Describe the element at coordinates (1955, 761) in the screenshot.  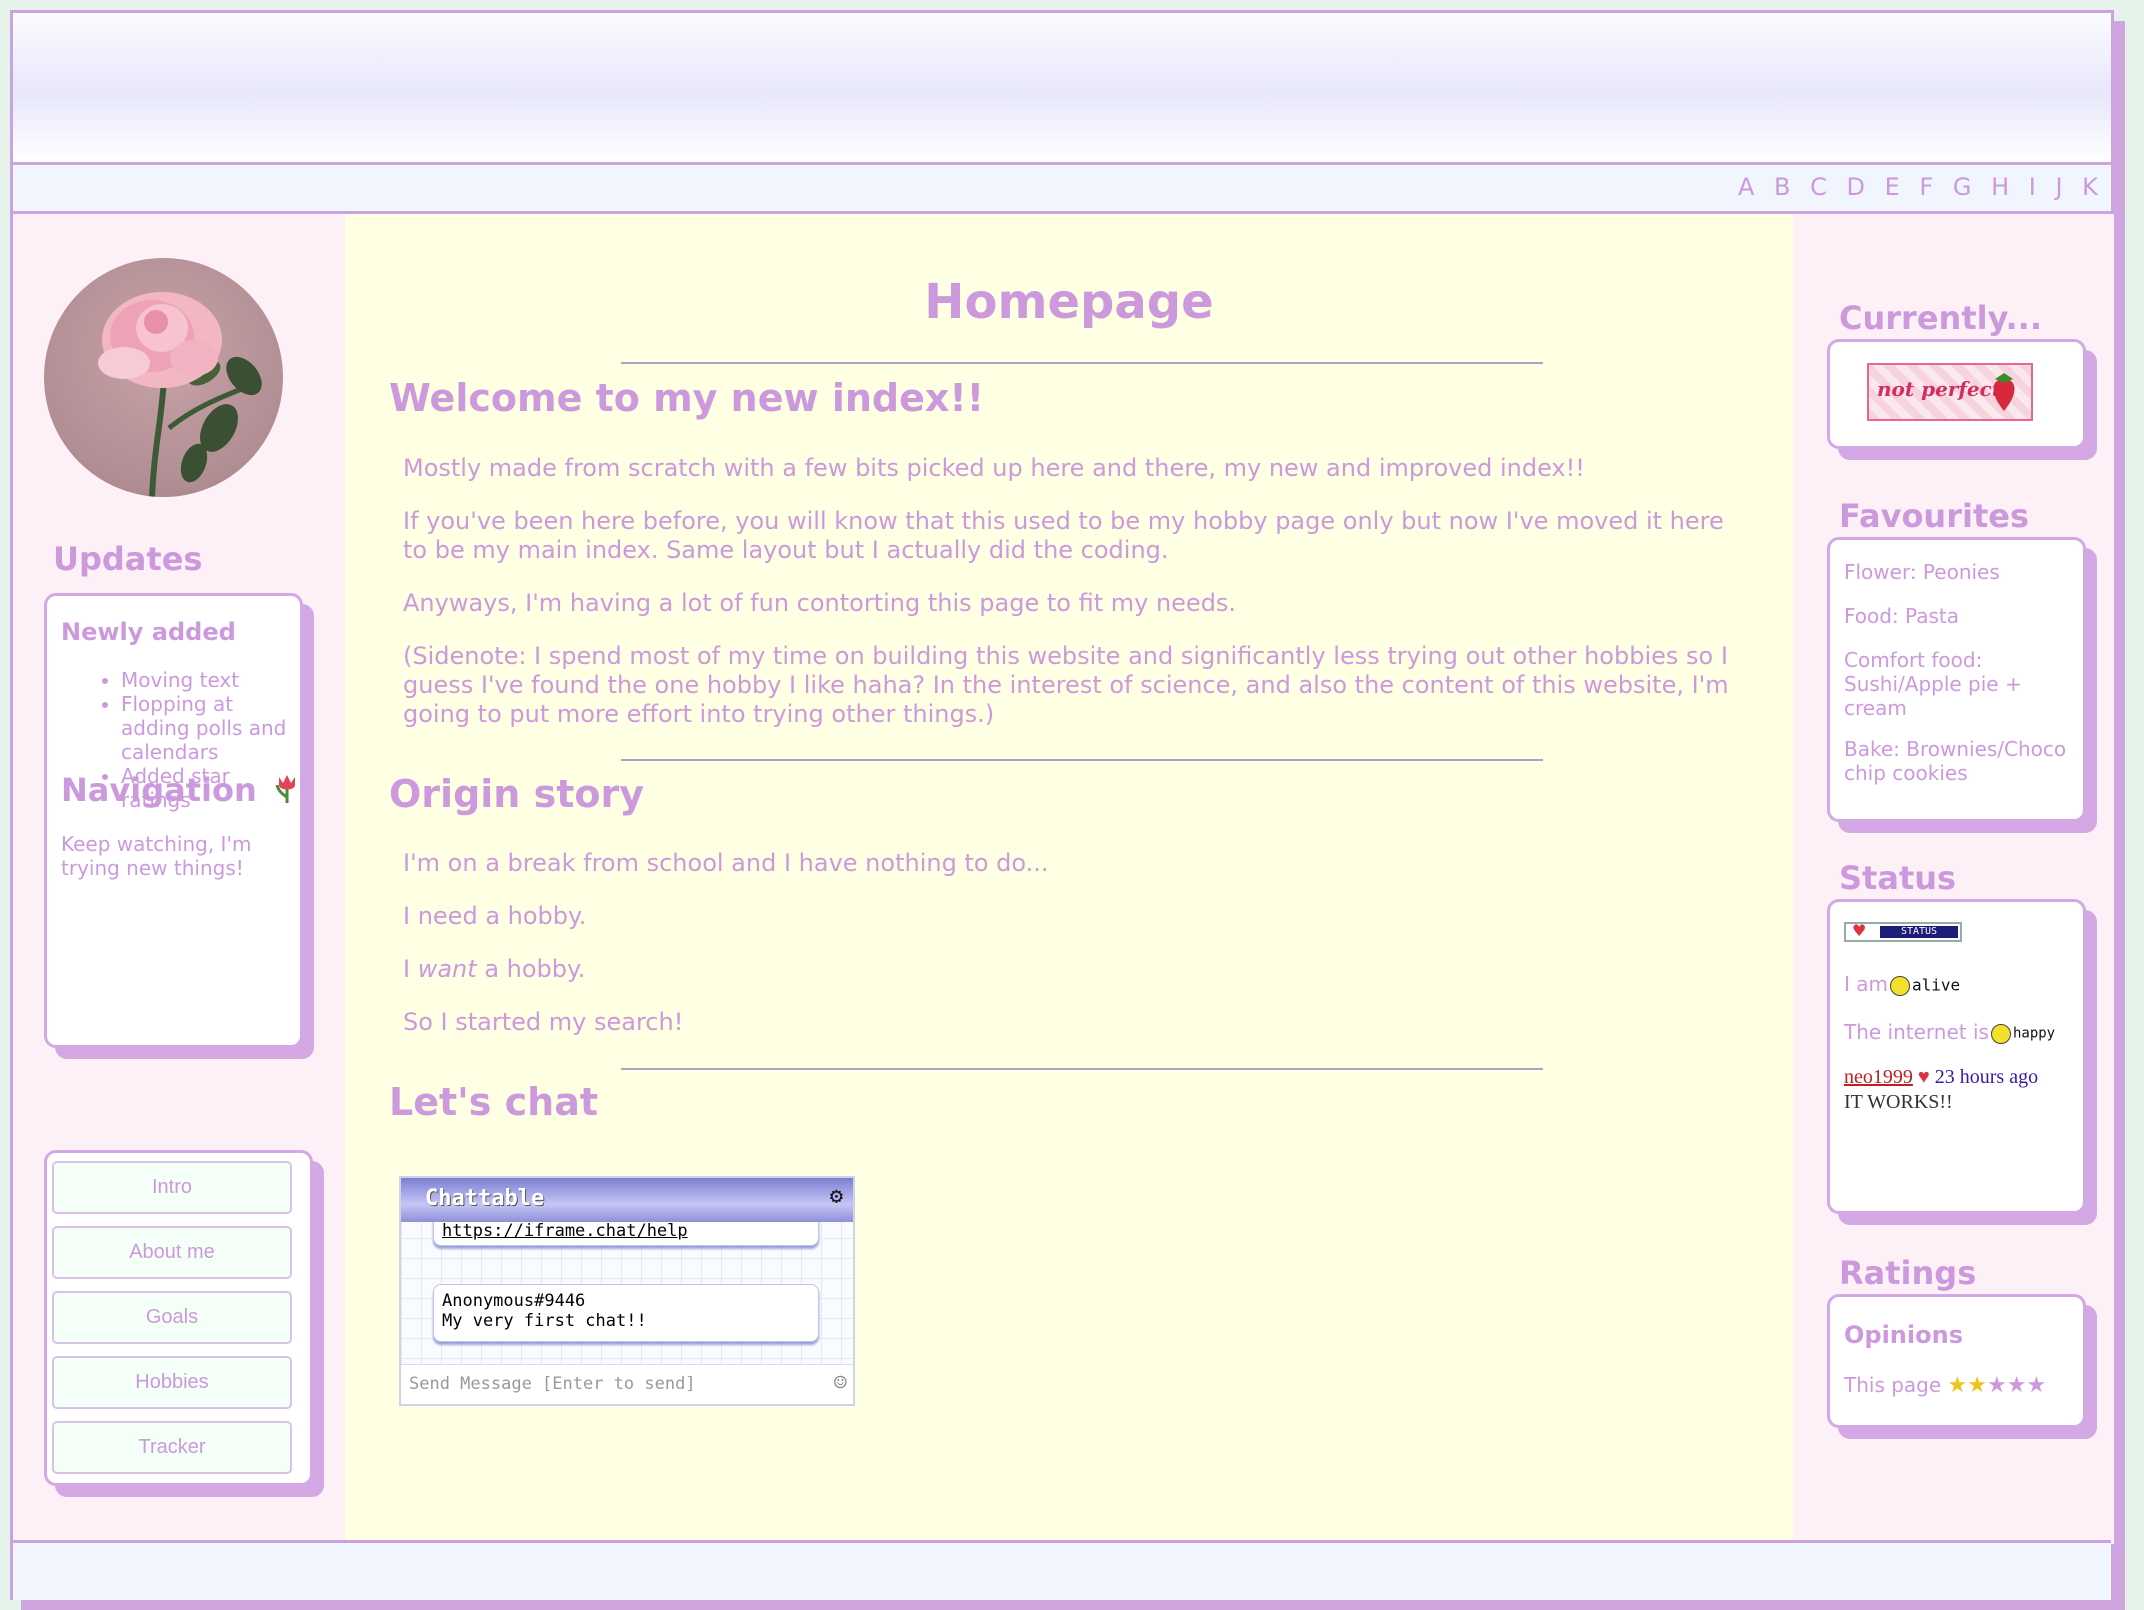
I see `favourite-bake: Bake: Brownies/Choco chip cookies` at that location.